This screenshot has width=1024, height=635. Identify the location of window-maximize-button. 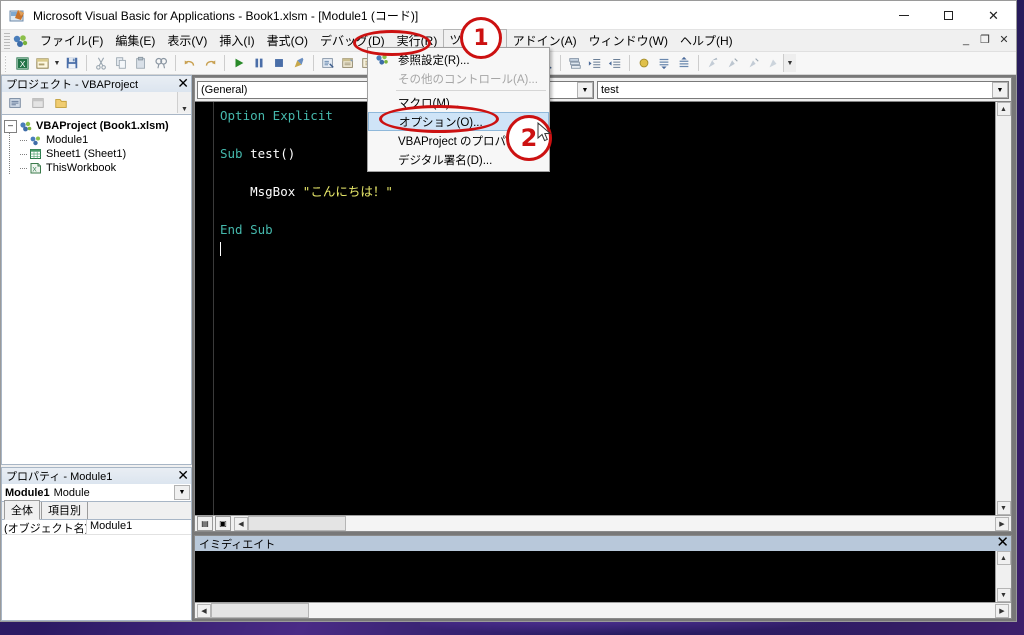
(948, 15).